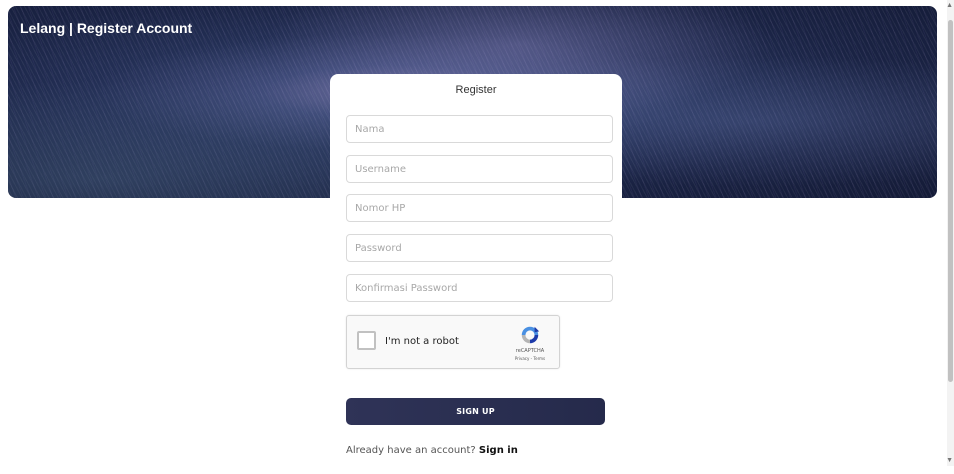 The height and width of the screenshot is (474, 954). I want to click on sign-in-link: Sign in, so click(498, 450).